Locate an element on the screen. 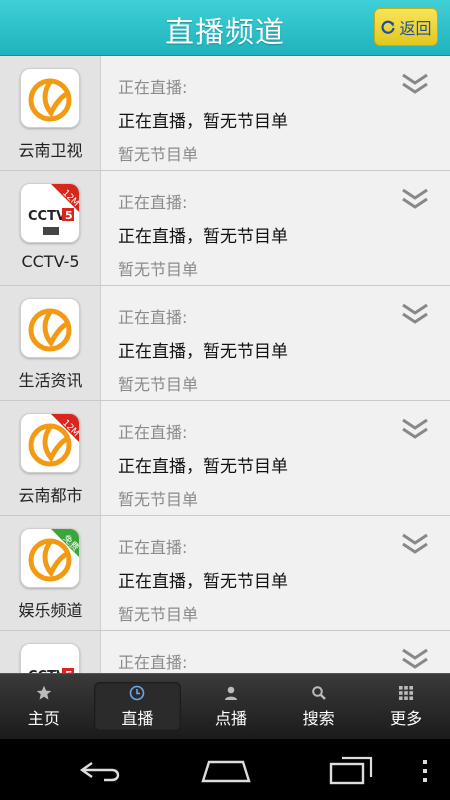  tab-label: 直播 is located at coordinates (137, 718).